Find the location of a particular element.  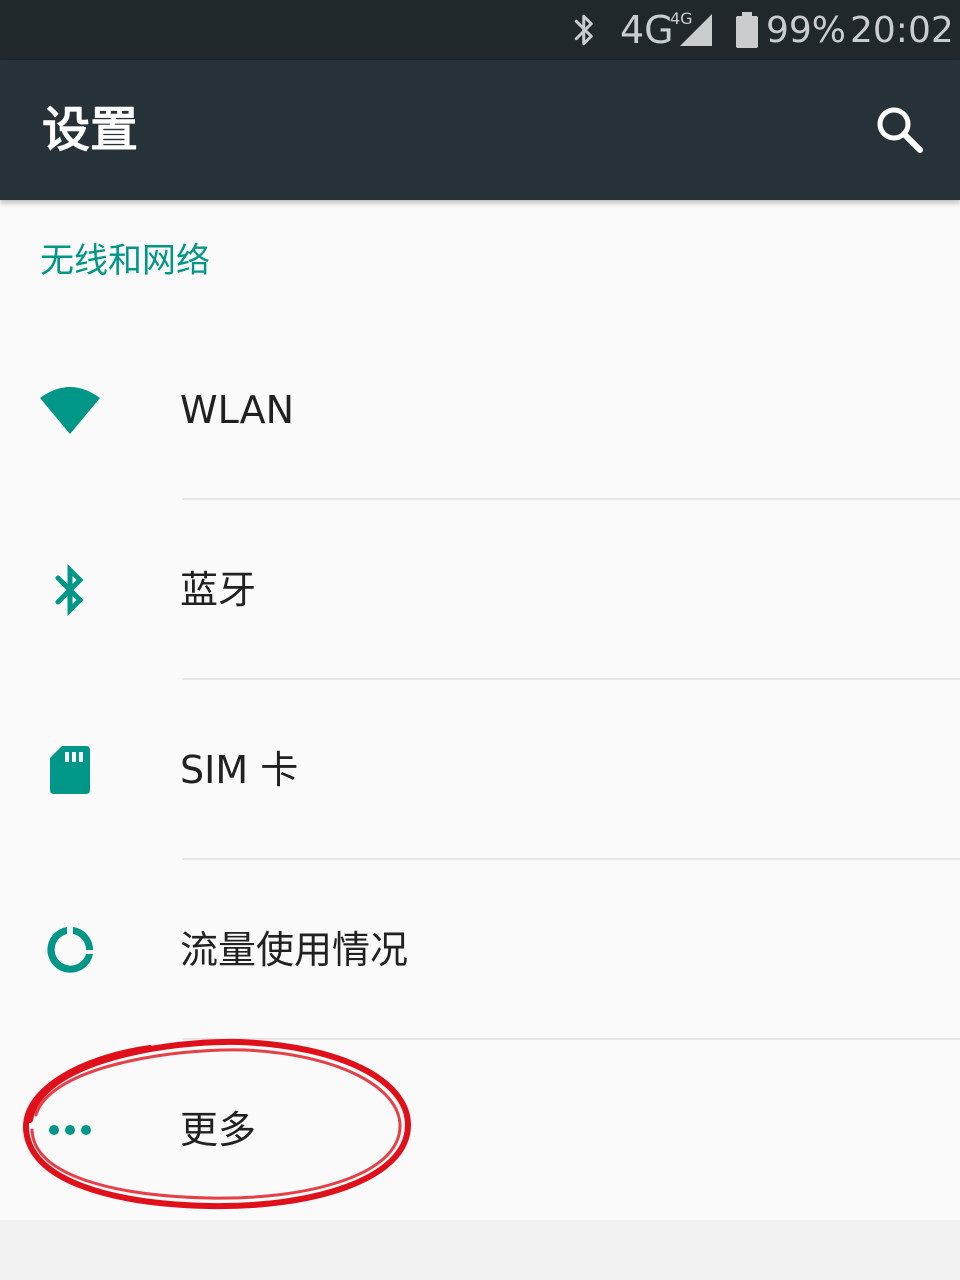

wifi-icon is located at coordinates (70, 410).